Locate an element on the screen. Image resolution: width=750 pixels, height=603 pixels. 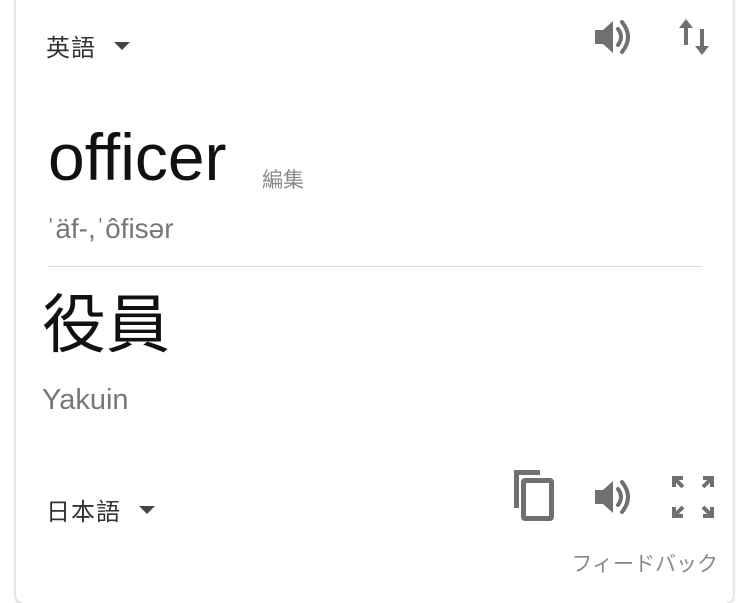
divider is located at coordinates (375, 266).